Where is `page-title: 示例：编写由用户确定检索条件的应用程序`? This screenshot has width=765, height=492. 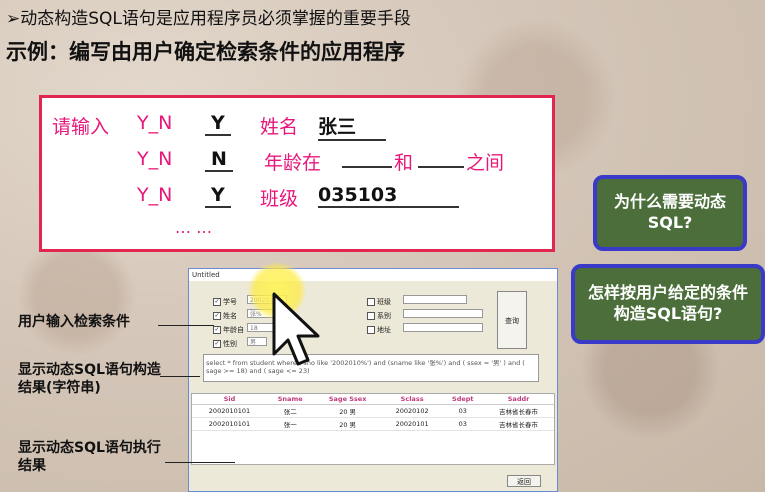 page-title: 示例：编写由用户确定检索条件的应用程序 is located at coordinates (205, 52).